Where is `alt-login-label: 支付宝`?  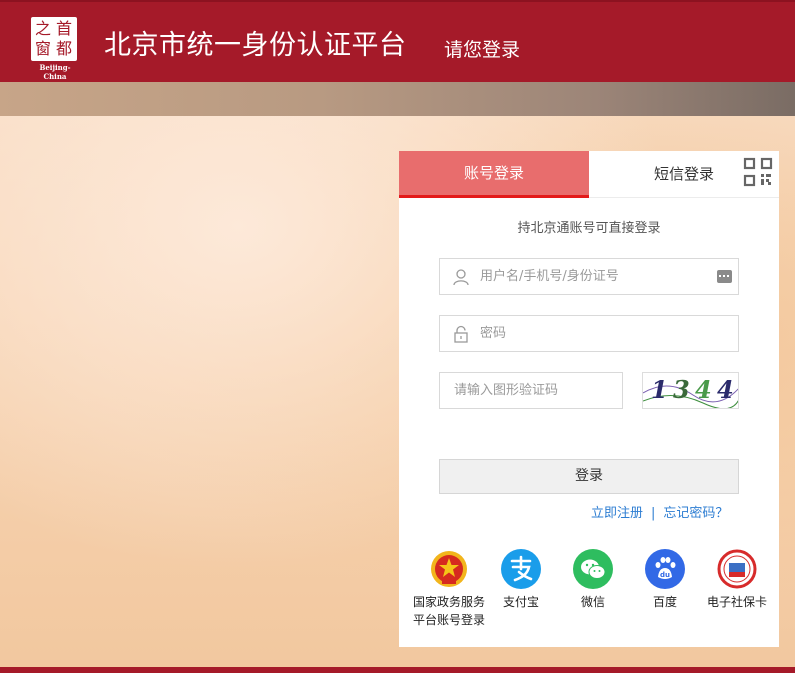
alt-login-label: 支付宝 is located at coordinates (520, 602).